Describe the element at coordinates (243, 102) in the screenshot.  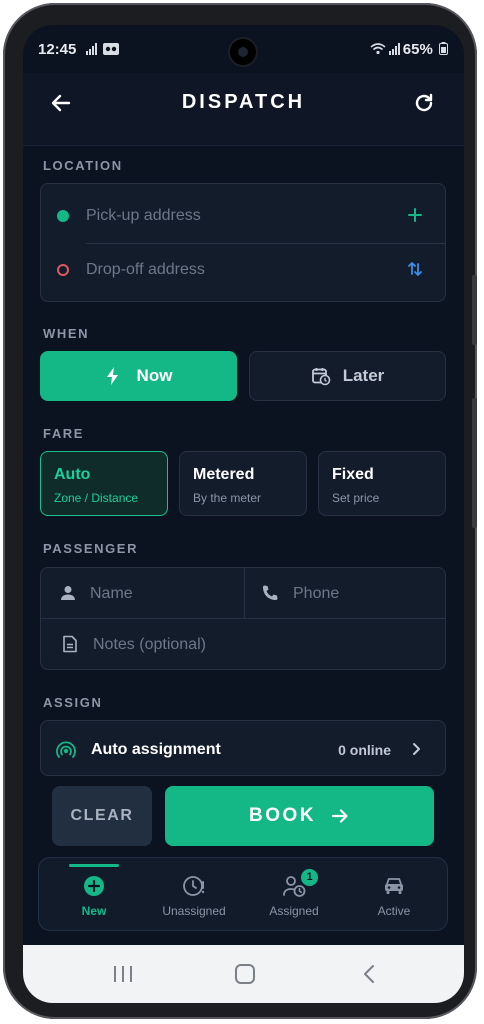
I see `page-title: DISPATCH` at that location.